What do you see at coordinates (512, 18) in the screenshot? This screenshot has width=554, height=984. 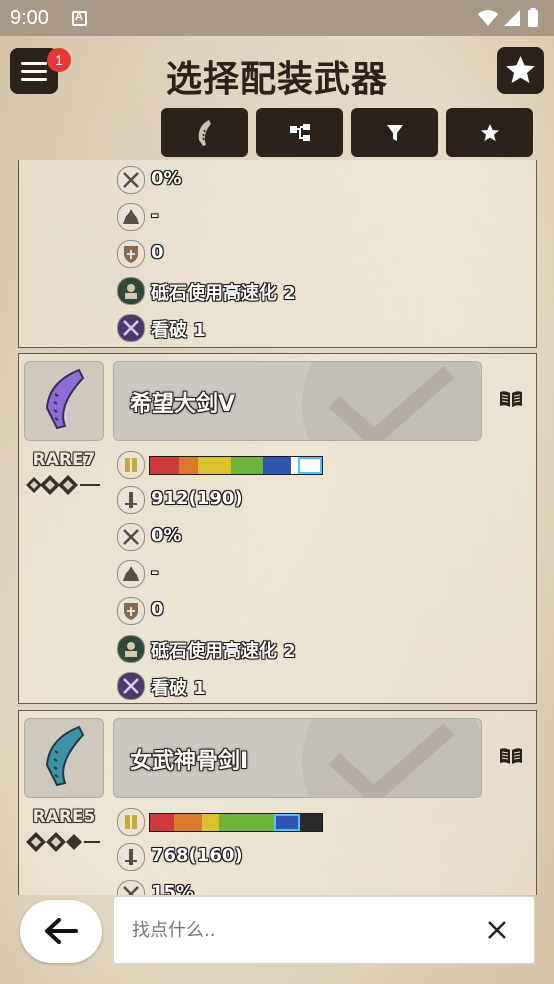 I see `signal-icon` at bounding box center [512, 18].